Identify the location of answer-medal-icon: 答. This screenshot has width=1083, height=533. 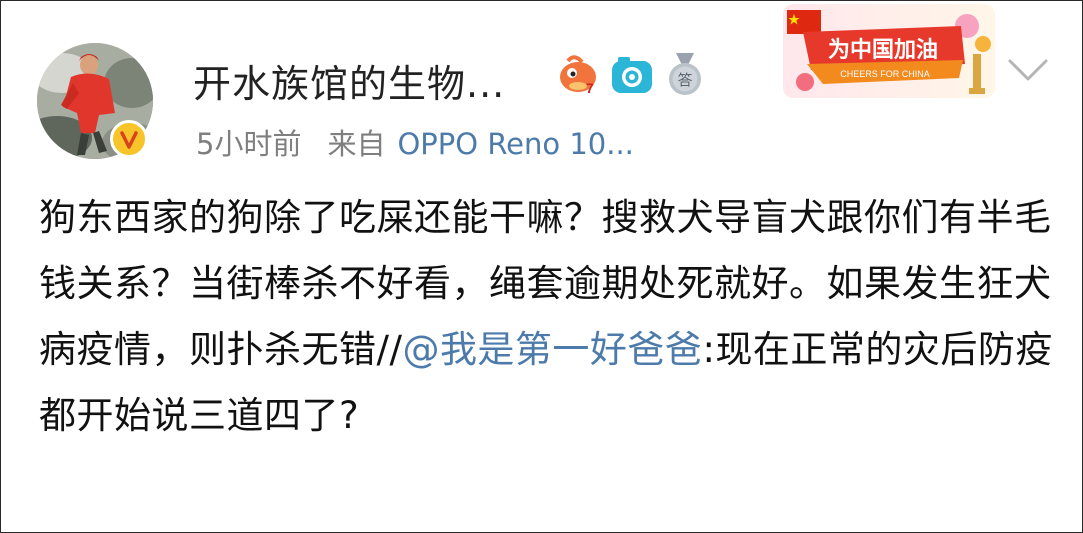
(685, 76).